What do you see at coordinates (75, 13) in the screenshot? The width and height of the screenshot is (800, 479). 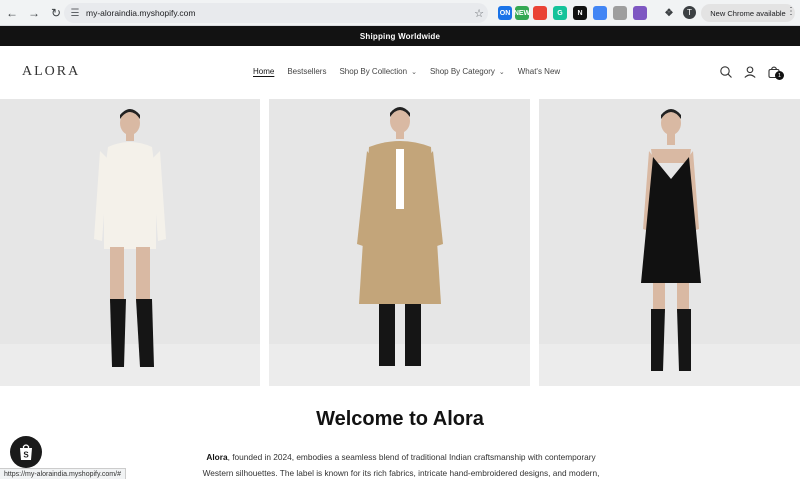 I see `site-info-icon: ☰` at bounding box center [75, 13].